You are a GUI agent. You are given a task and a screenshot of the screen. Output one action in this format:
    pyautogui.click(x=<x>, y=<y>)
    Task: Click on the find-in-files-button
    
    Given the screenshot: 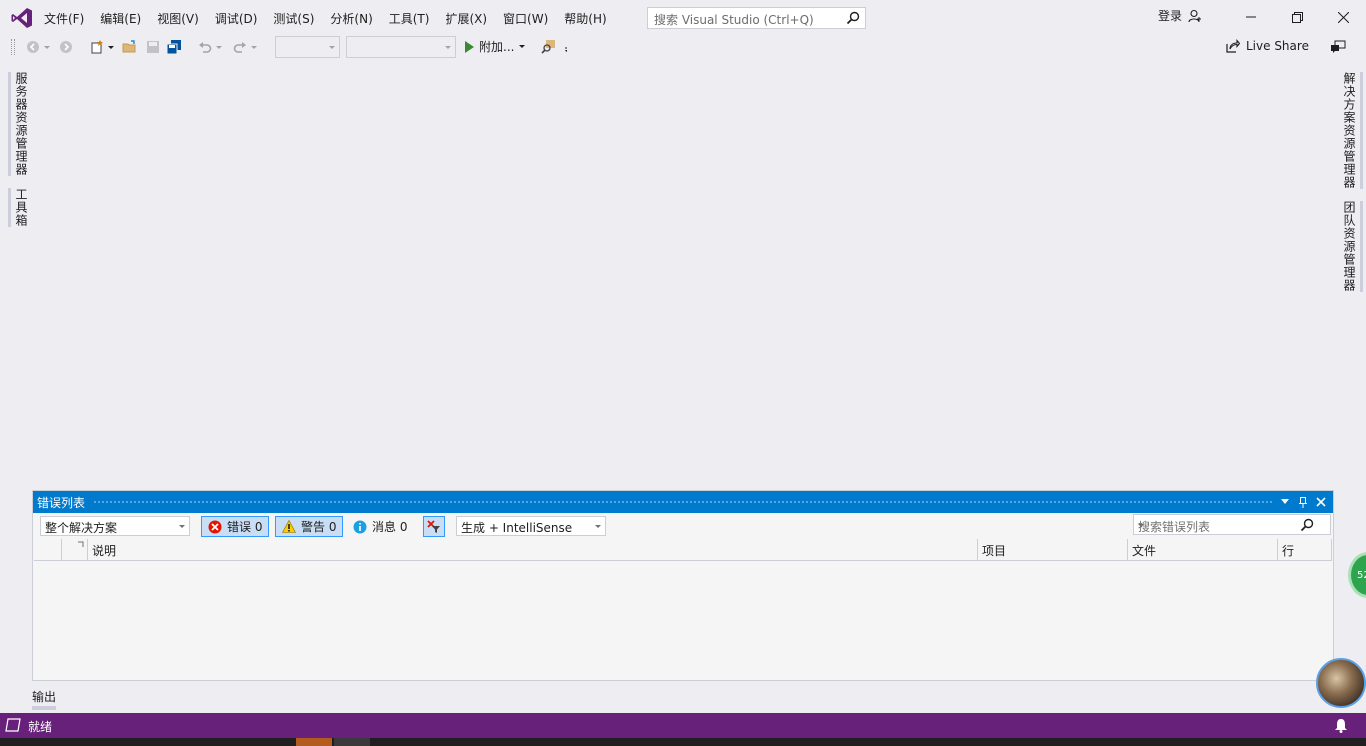 What is the action you would take?
    pyautogui.click(x=554, y=47)
    